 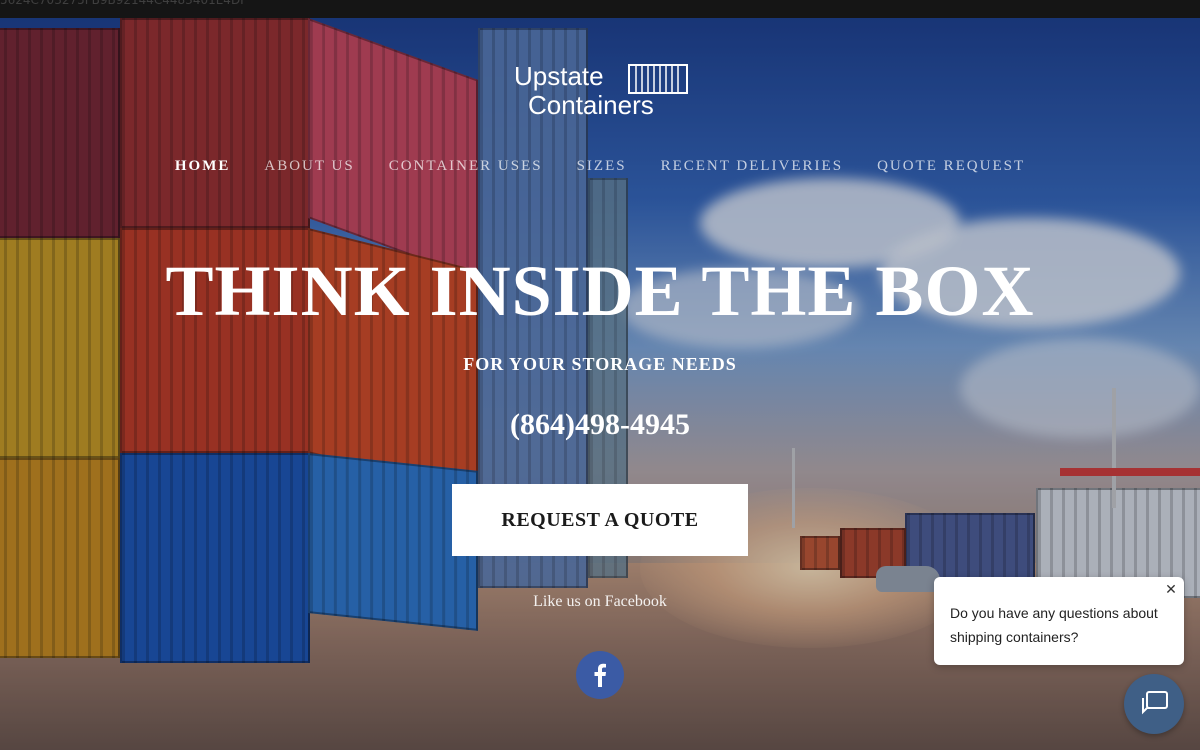 What do you see at coordinates (658, 79) in the screenshot?
I see `container-icon` at bounding box center [658, 79].